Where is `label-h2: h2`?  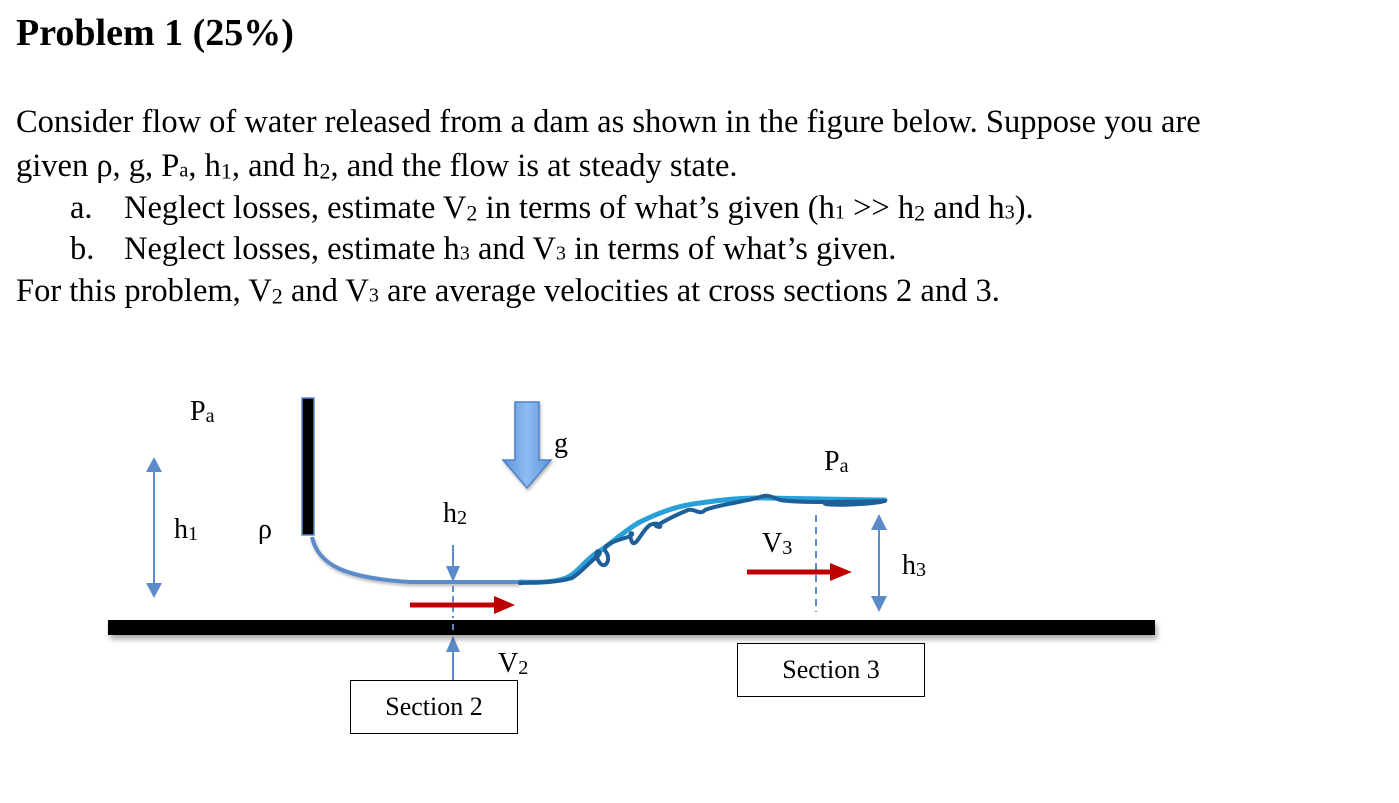 label-h2: h2 is located at coordinates (455, 514).